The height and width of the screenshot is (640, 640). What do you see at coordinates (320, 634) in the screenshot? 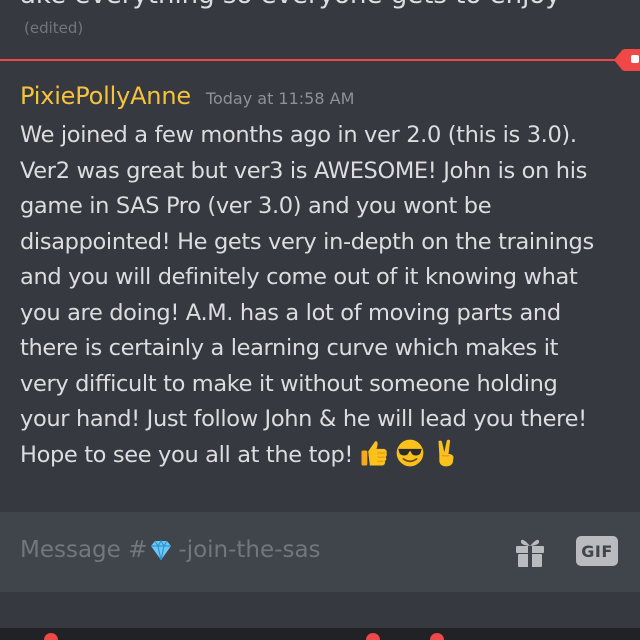
I see `bottom-bar` at bounding box center [320, 634].